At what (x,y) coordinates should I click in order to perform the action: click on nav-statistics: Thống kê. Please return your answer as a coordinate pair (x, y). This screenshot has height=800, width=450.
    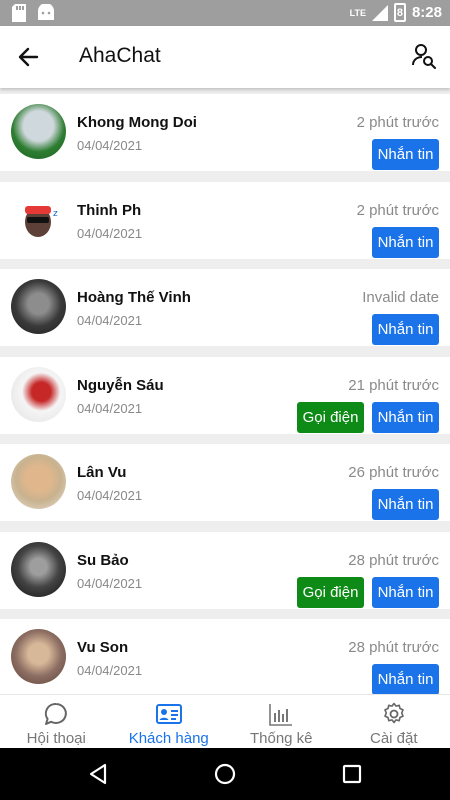
    Looking at the image, I should click on (281, 721).